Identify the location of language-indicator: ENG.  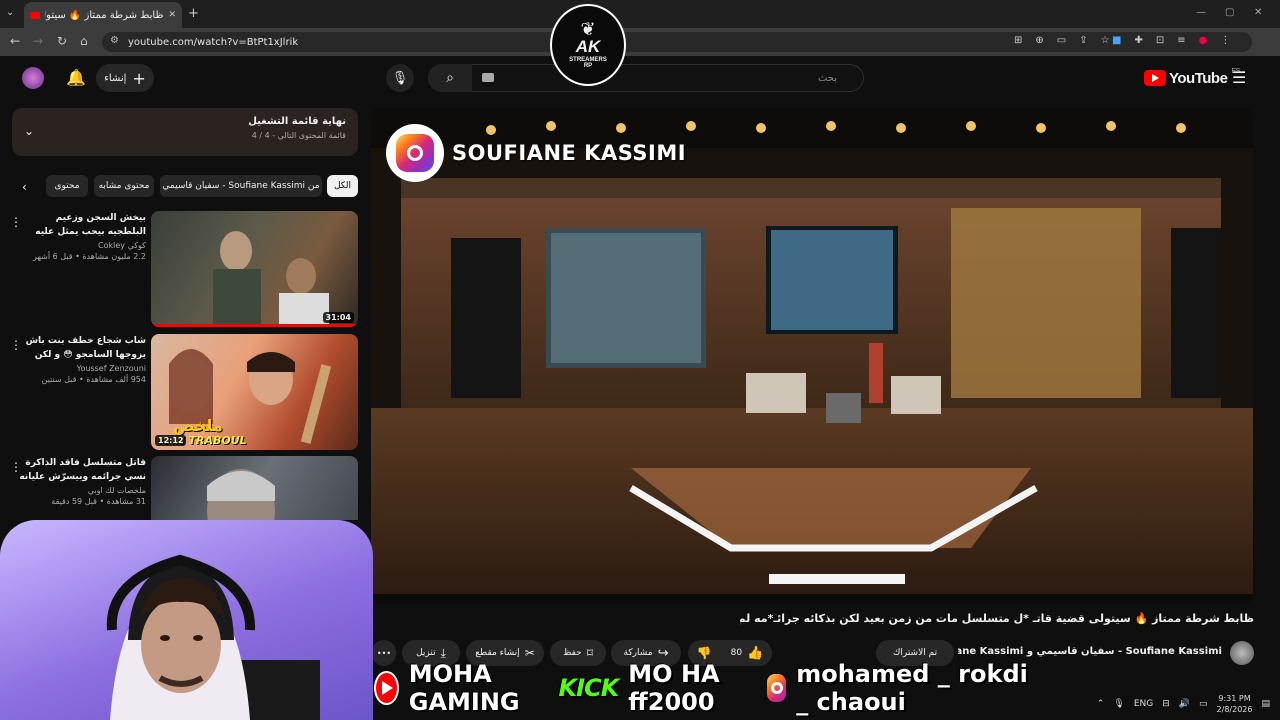
(1143, 704).